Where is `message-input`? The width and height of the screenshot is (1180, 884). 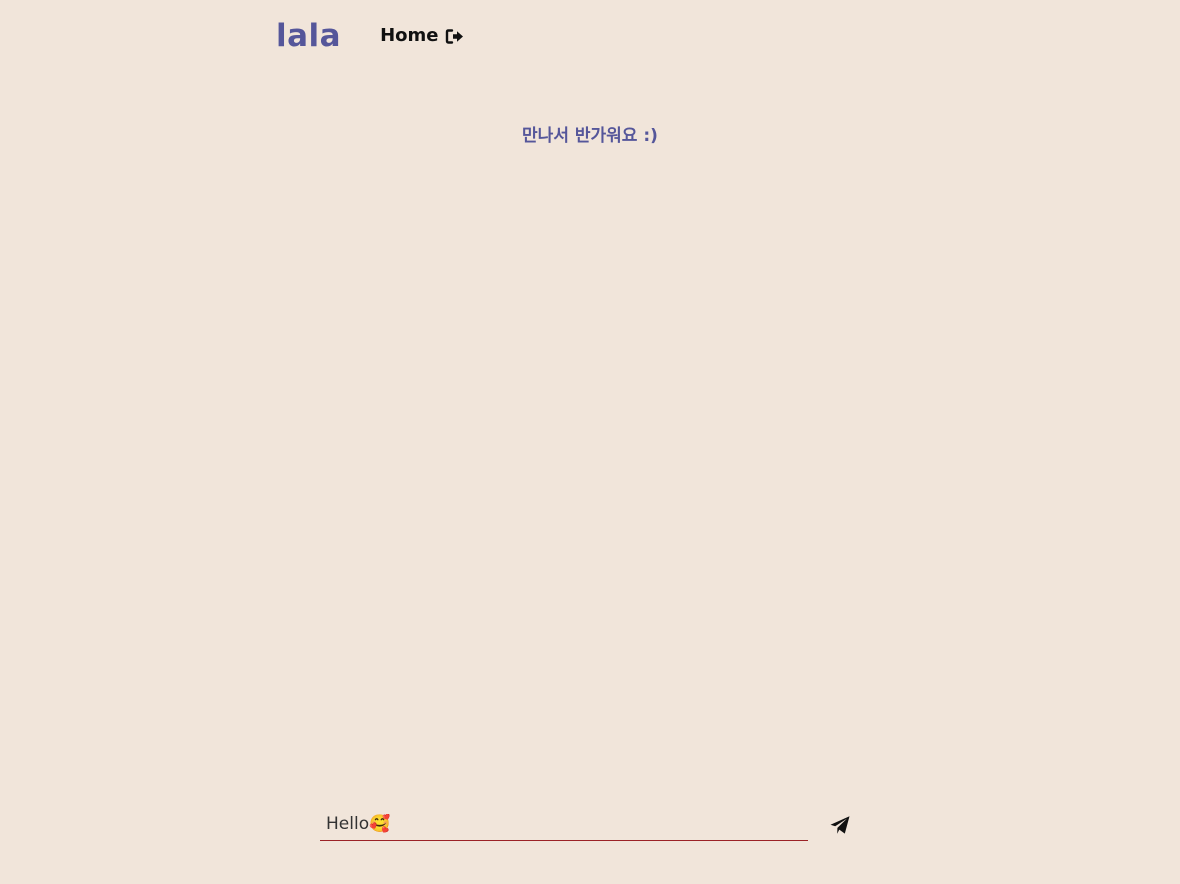 message-input is located at coordinates (564, 824).